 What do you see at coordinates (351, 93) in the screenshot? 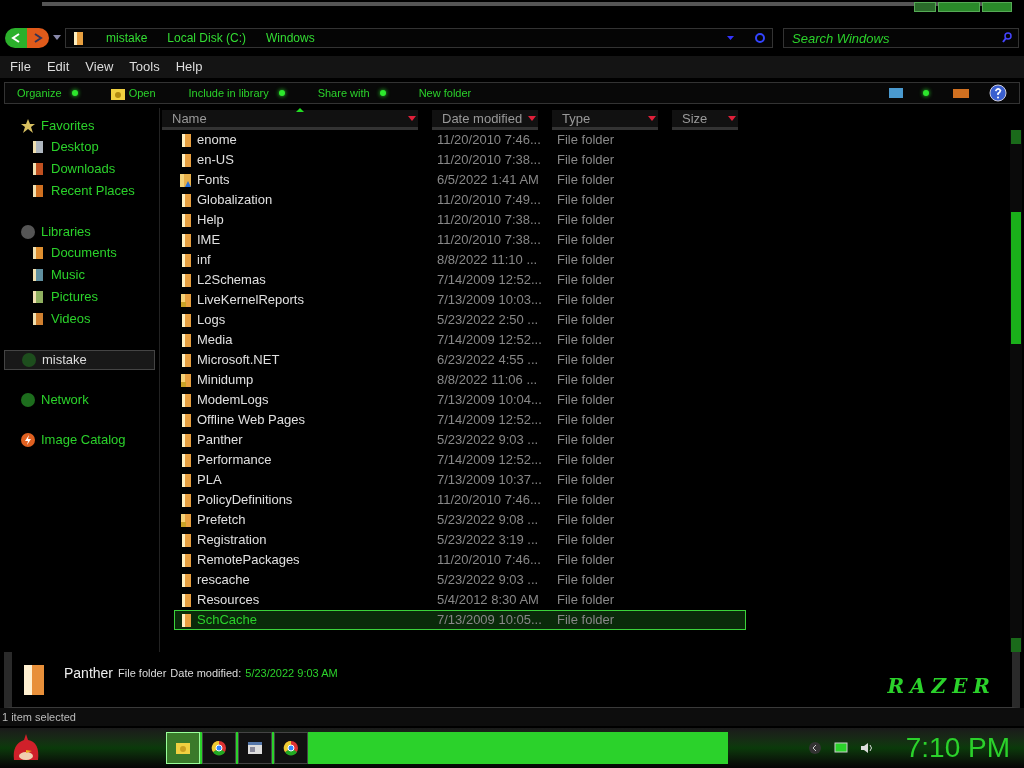
I see `toolbar-button: Share with` at bounding box center [351, 93].